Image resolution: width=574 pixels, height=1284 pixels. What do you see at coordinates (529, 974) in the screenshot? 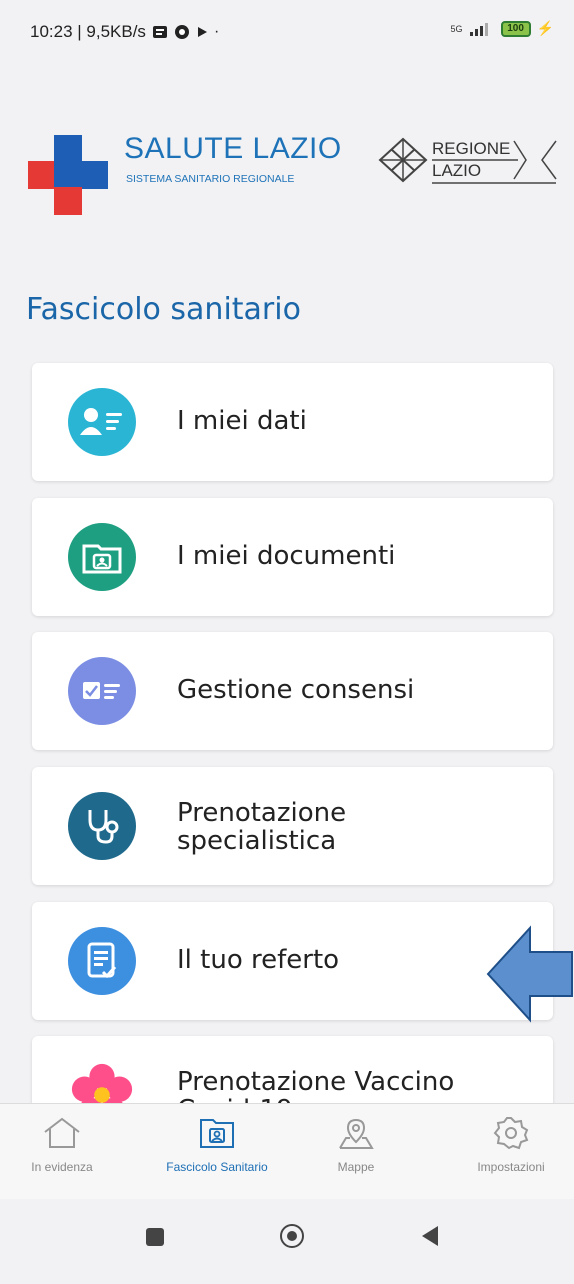
I see `pointer-arrow-icon` at bounding box center [529, 974].